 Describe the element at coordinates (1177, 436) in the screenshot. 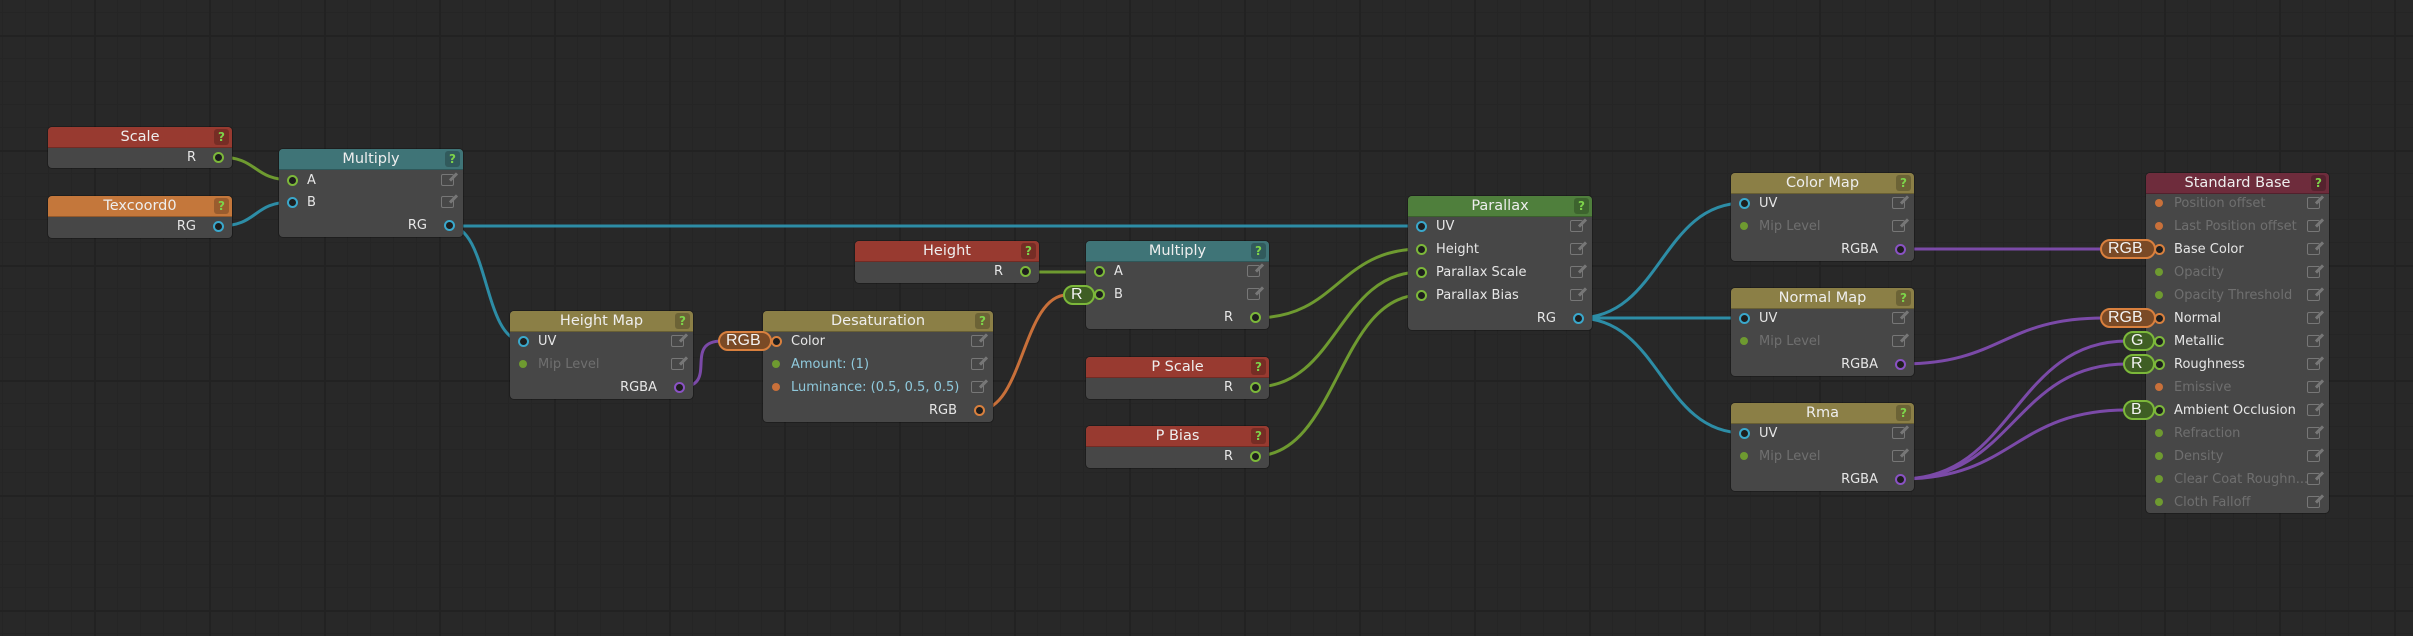

I see `node-header: P Bias ?` at that location.